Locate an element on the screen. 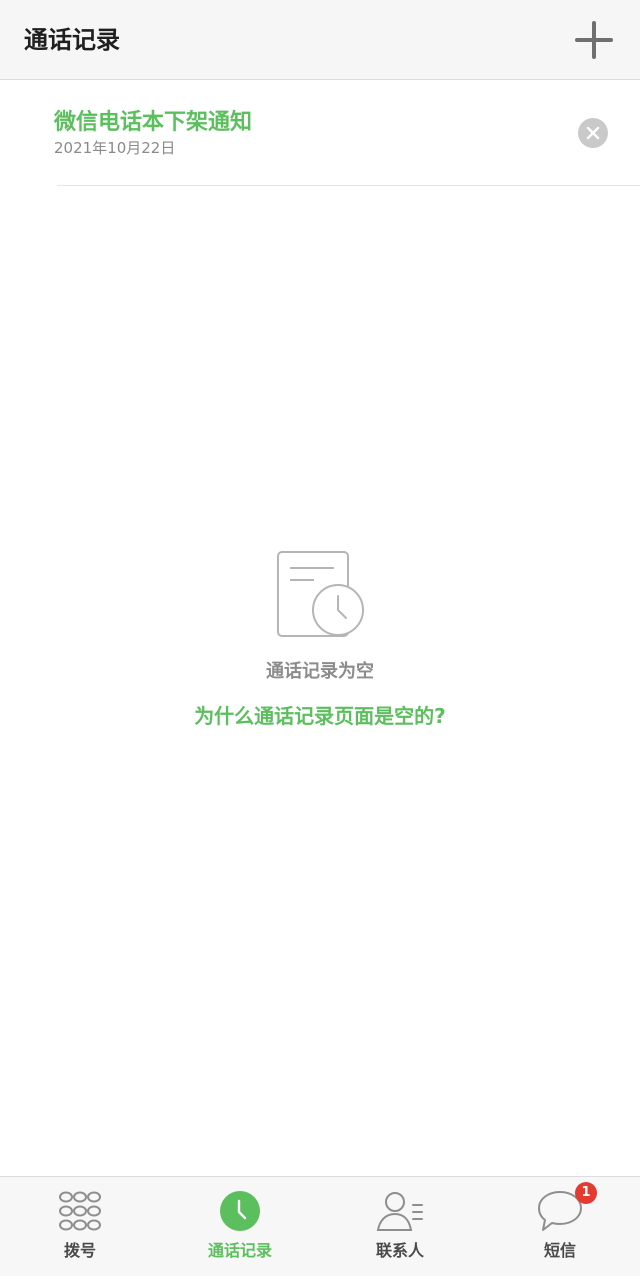 Image resolution: width=640 pixels, height=1277 pixels. bottom-tab-bar: 拨号 通话记录 联系人 短信 is located at coordinates (320, 1226).